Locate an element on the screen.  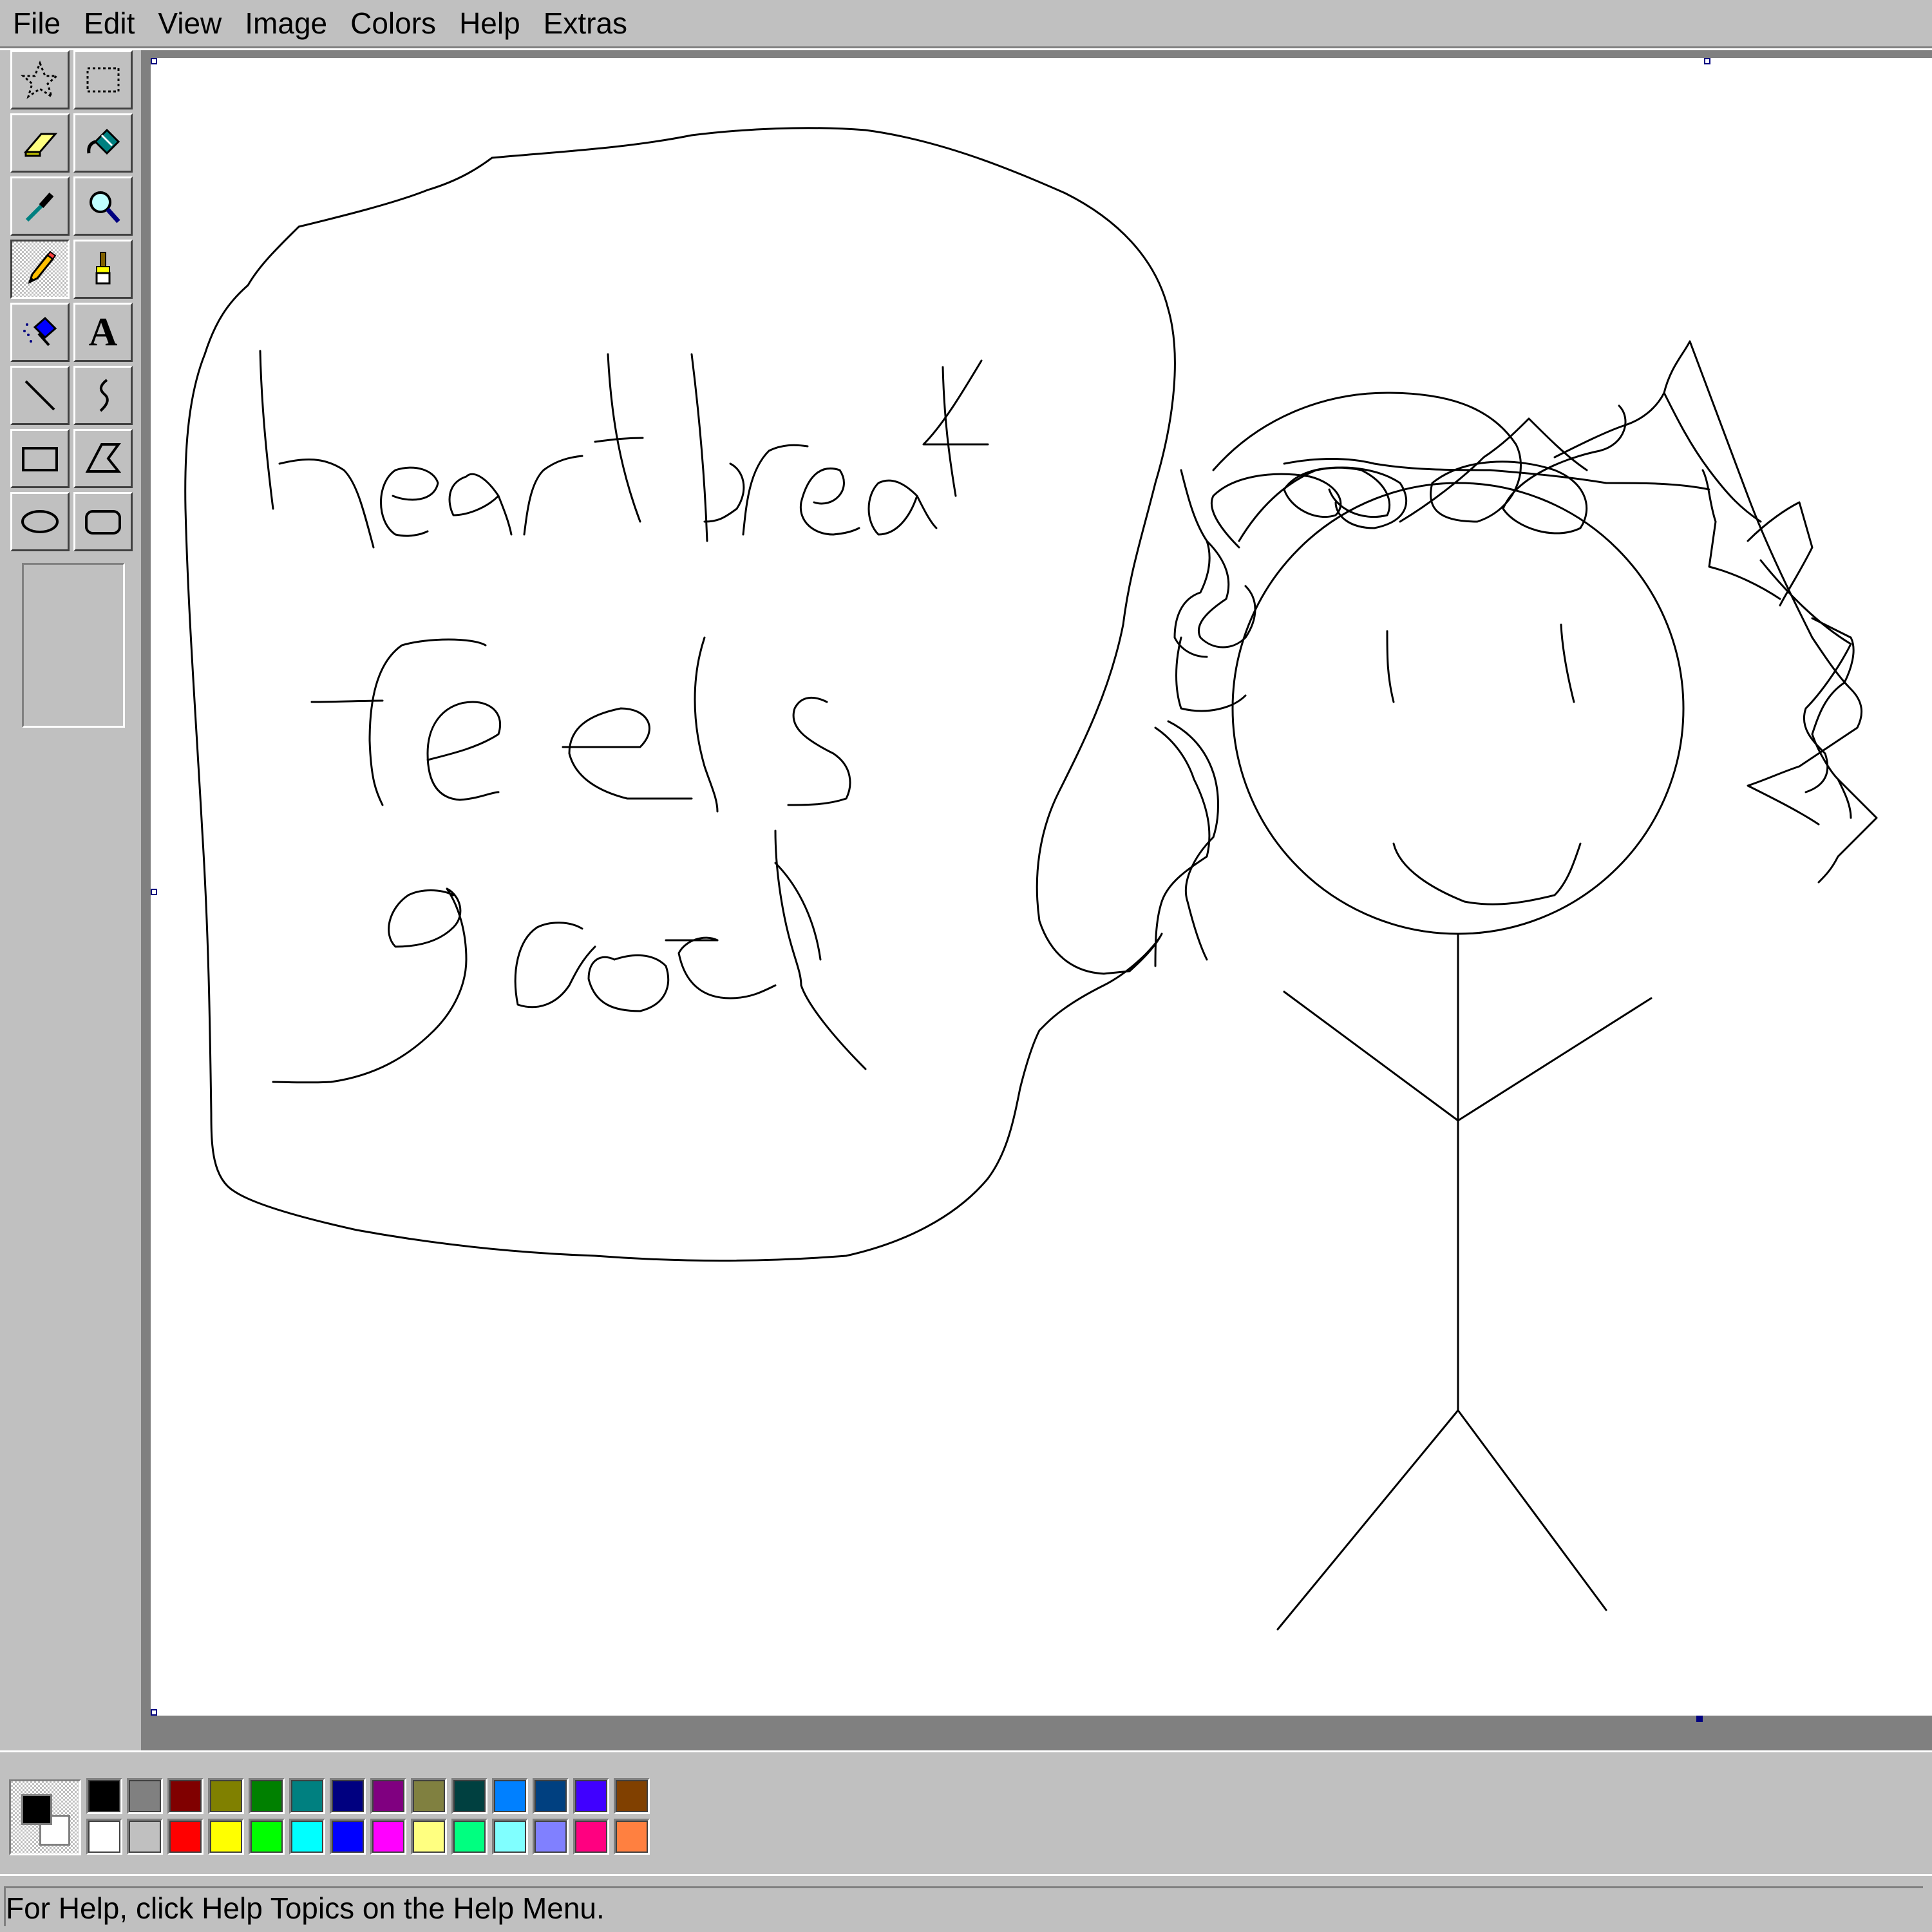
menu-view: View is located at coordinates (190, 23).